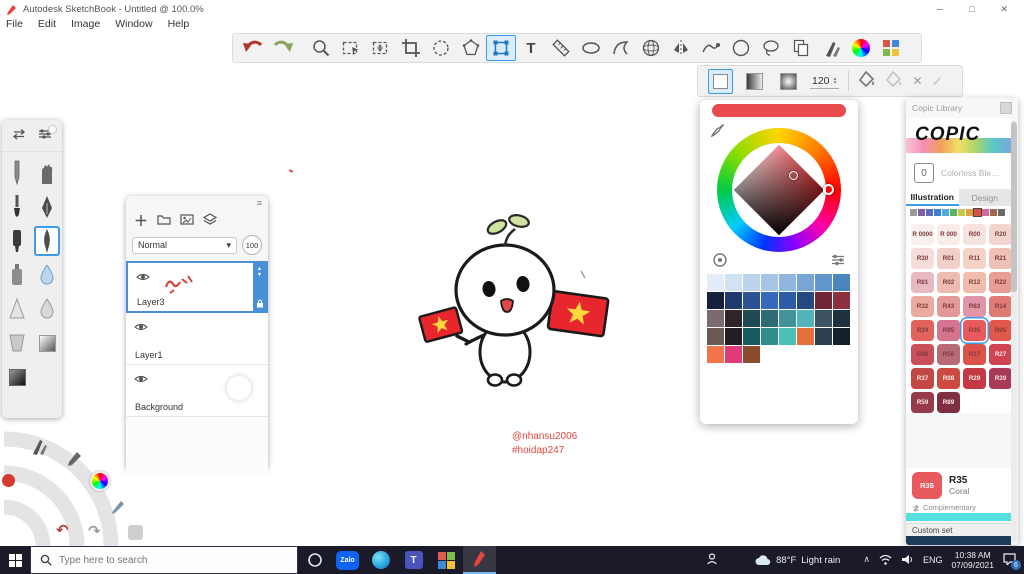  What do you see at coordinates (141, 221) in the screenshot?
I see `add-layer-button: ＋` at bounding box center [141, 221].